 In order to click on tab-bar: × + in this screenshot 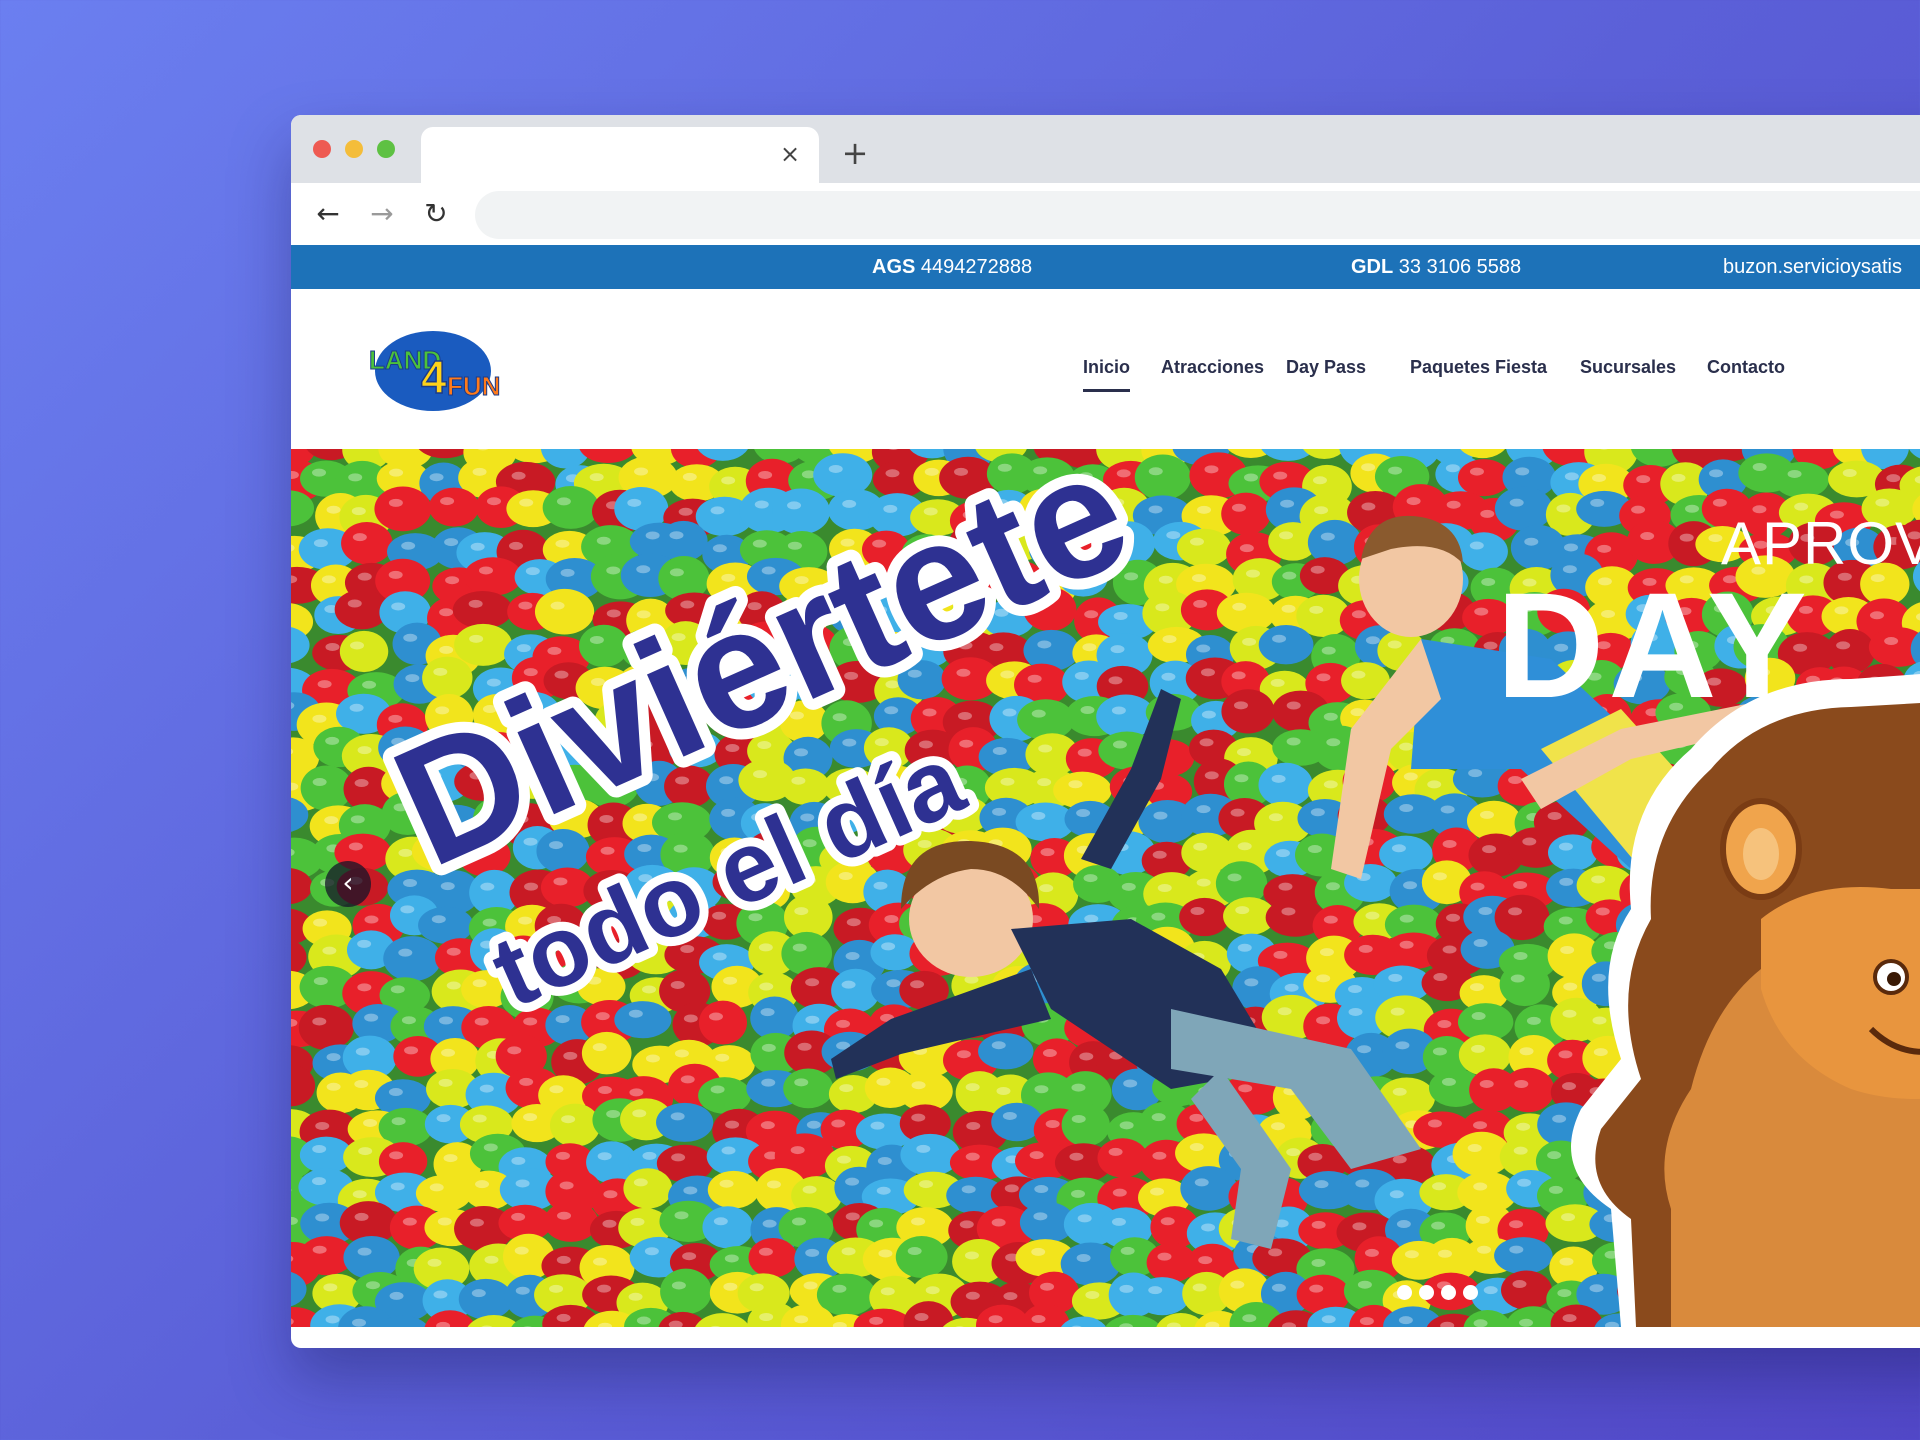, I will do `click(1105, 149)`.